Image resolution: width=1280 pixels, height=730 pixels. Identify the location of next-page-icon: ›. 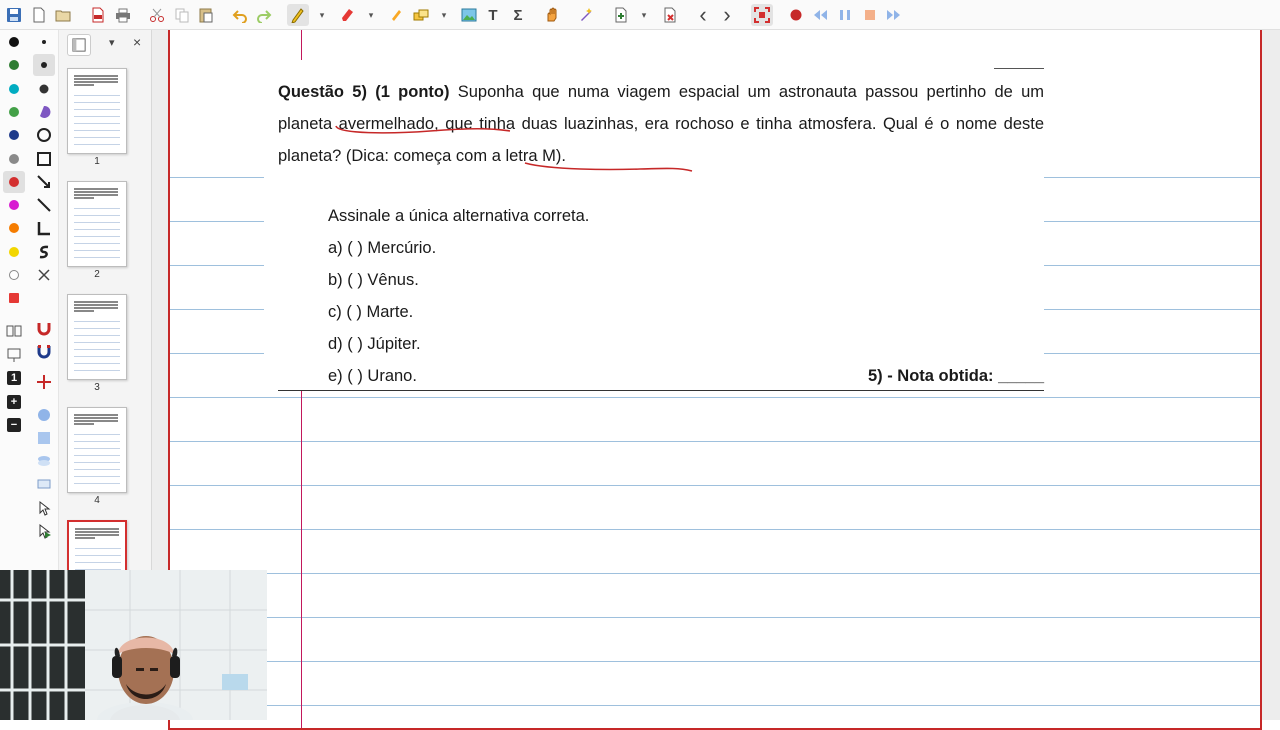
(727, 14).